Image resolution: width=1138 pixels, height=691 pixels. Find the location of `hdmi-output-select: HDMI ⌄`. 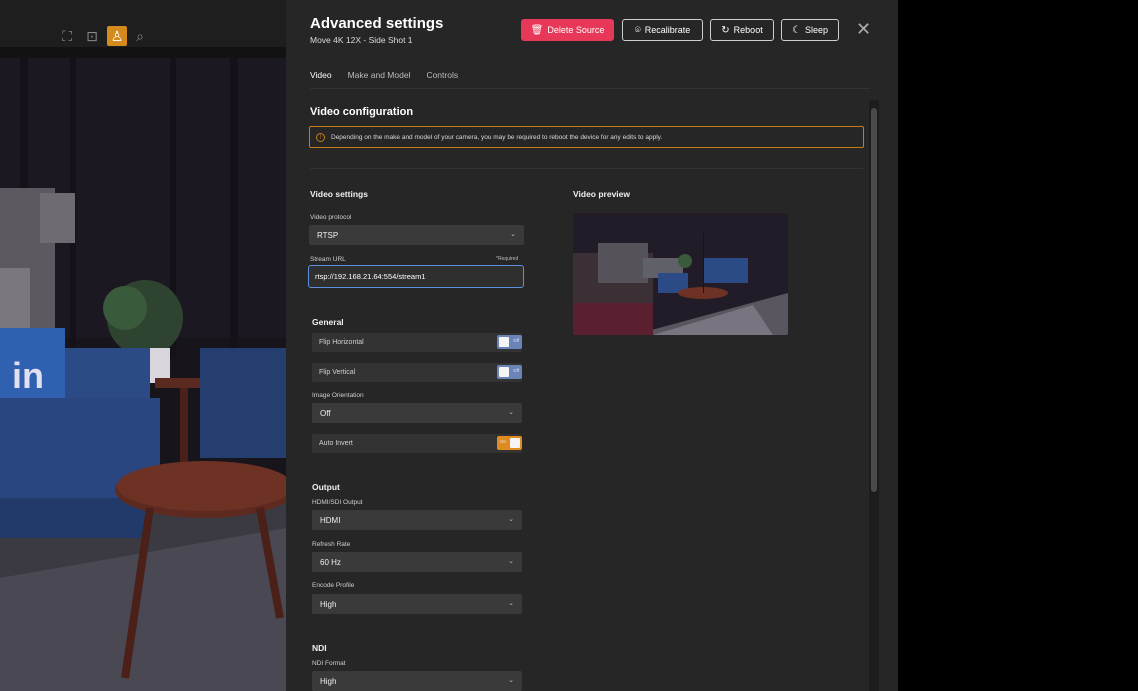

hdmi-output-select: HDMI ⌄ is located at coordinates (417, 520).